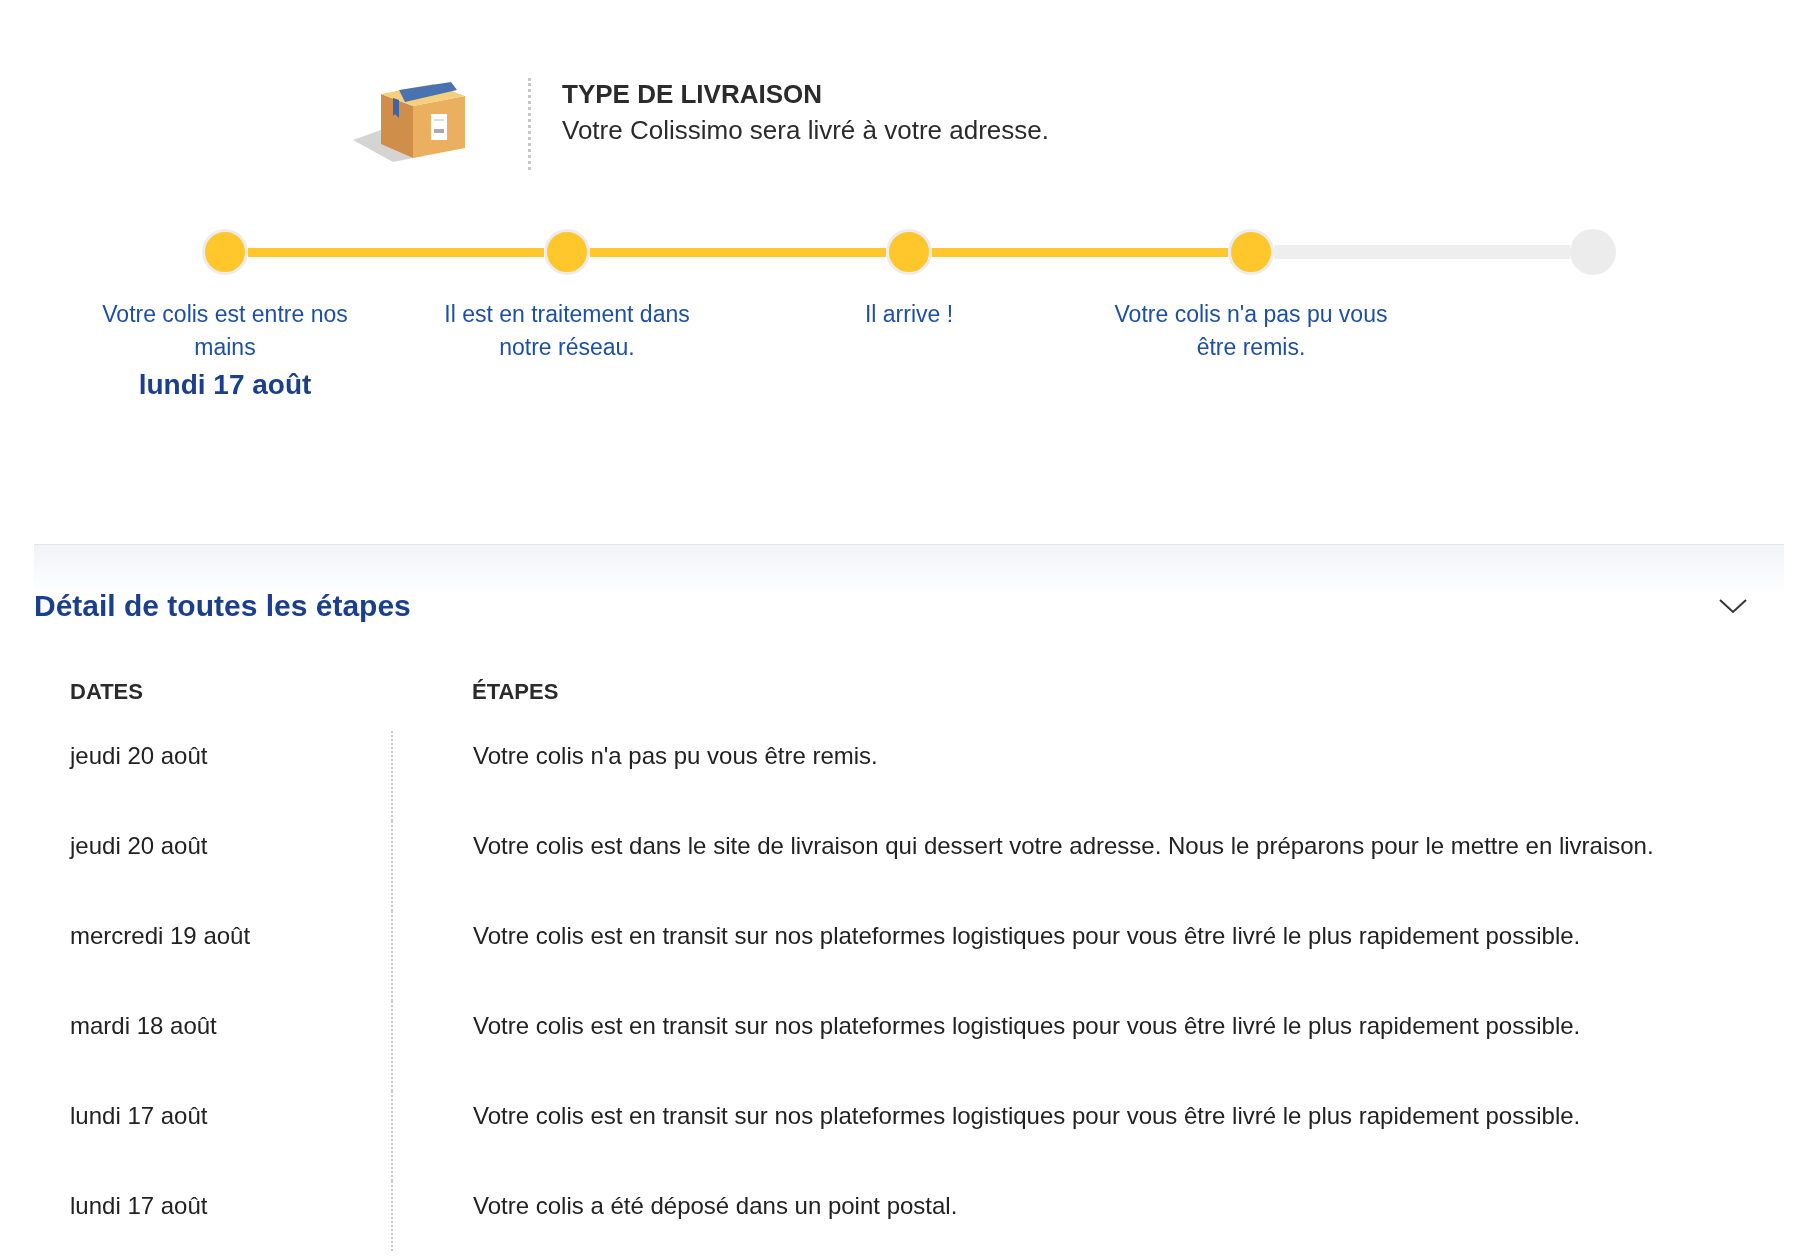 This screenshot has height=1258, width=1798. I want to click on column-header: ÉTAPES, so click(1023, 704).